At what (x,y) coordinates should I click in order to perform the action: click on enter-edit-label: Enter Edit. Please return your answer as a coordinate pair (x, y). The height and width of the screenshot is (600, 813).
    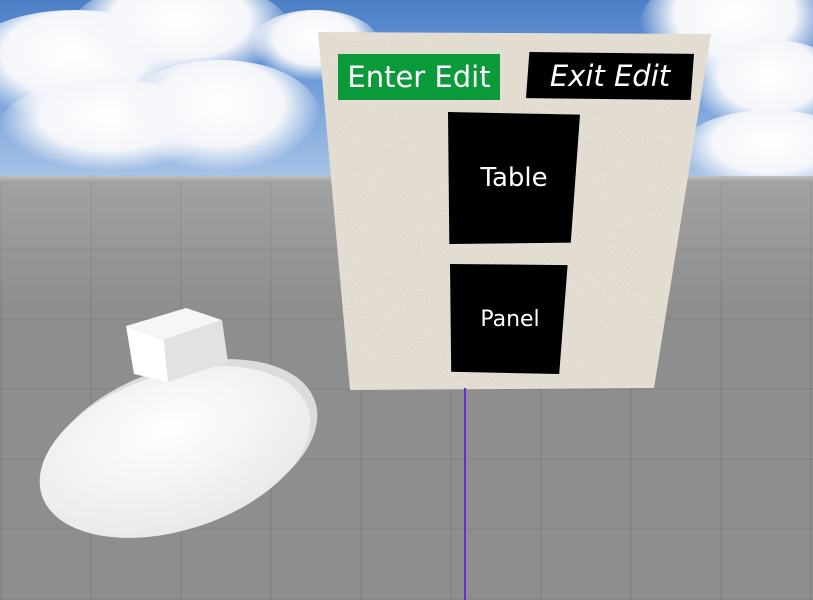
    Looking at the image, I should click on (419, 77).